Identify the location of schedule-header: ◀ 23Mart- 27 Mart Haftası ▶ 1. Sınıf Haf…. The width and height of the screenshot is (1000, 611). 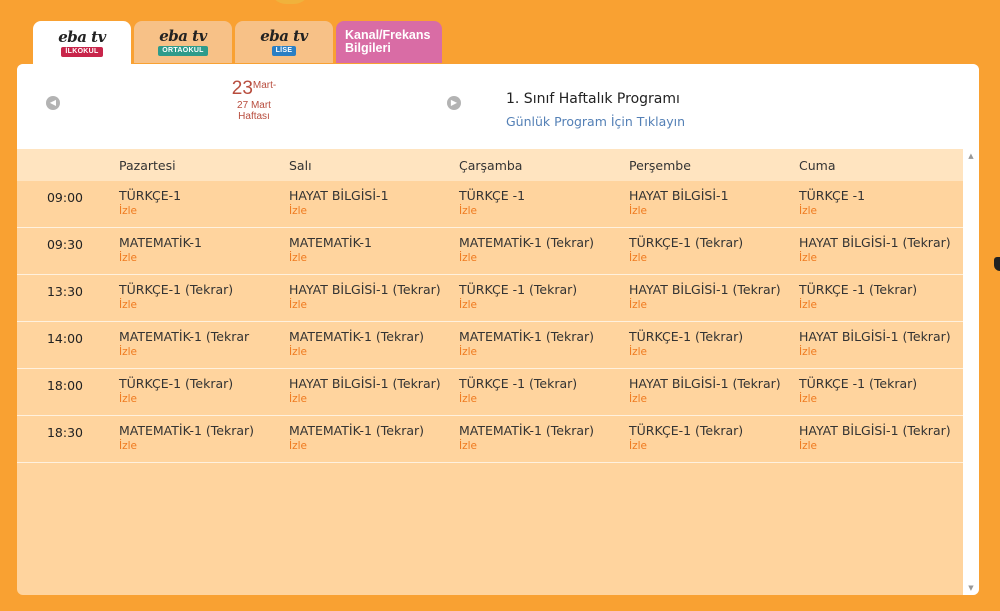
(498, 106).